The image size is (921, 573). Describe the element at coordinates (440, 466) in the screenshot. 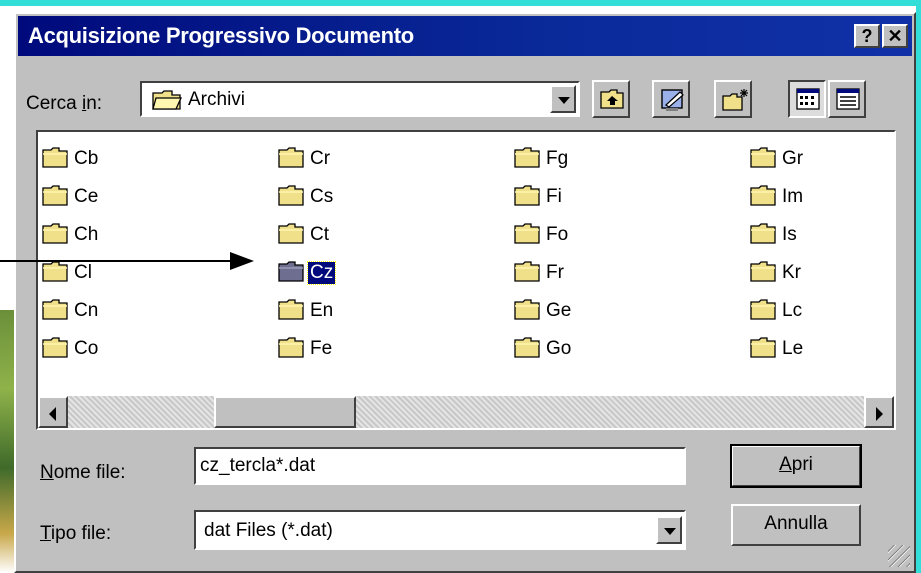

I see `file-name-input: cz_tercla*.dat` at that location.